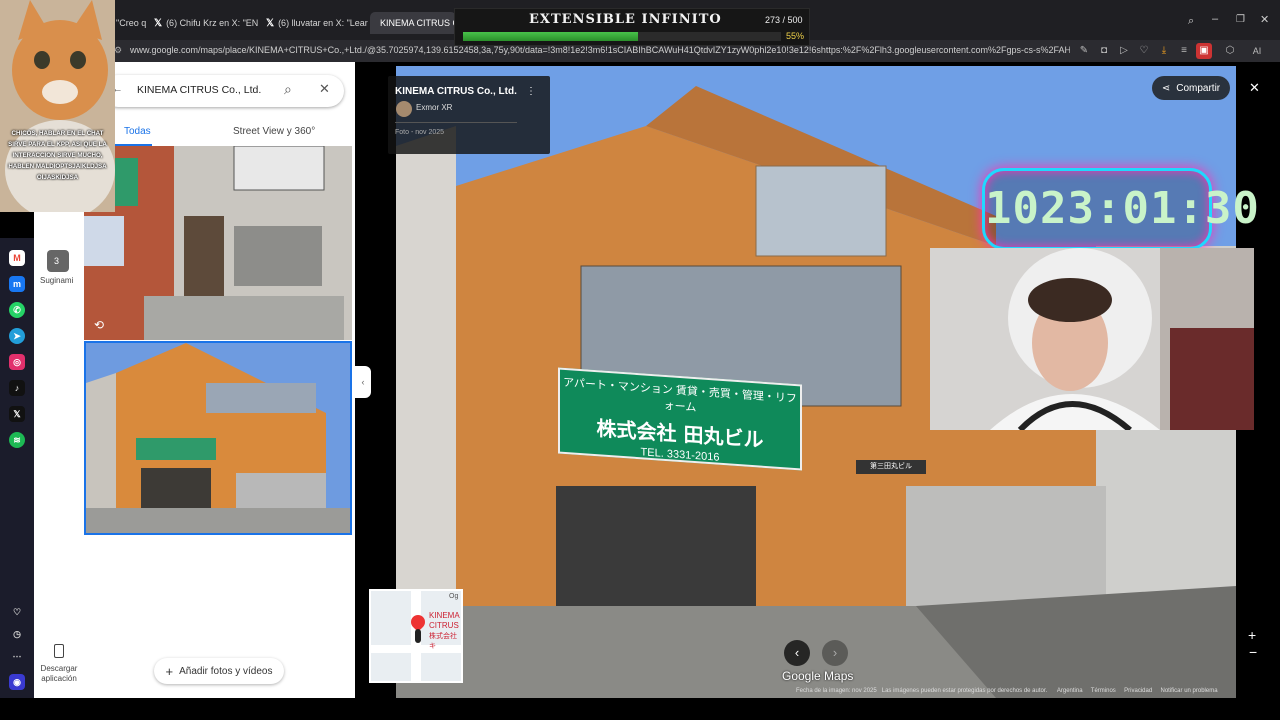 This screenshot has width=1280, height=720. What do you see at coordinates (59, 651) in the screenshot?
I see `phone-icon` at bounding box center [59, 651].